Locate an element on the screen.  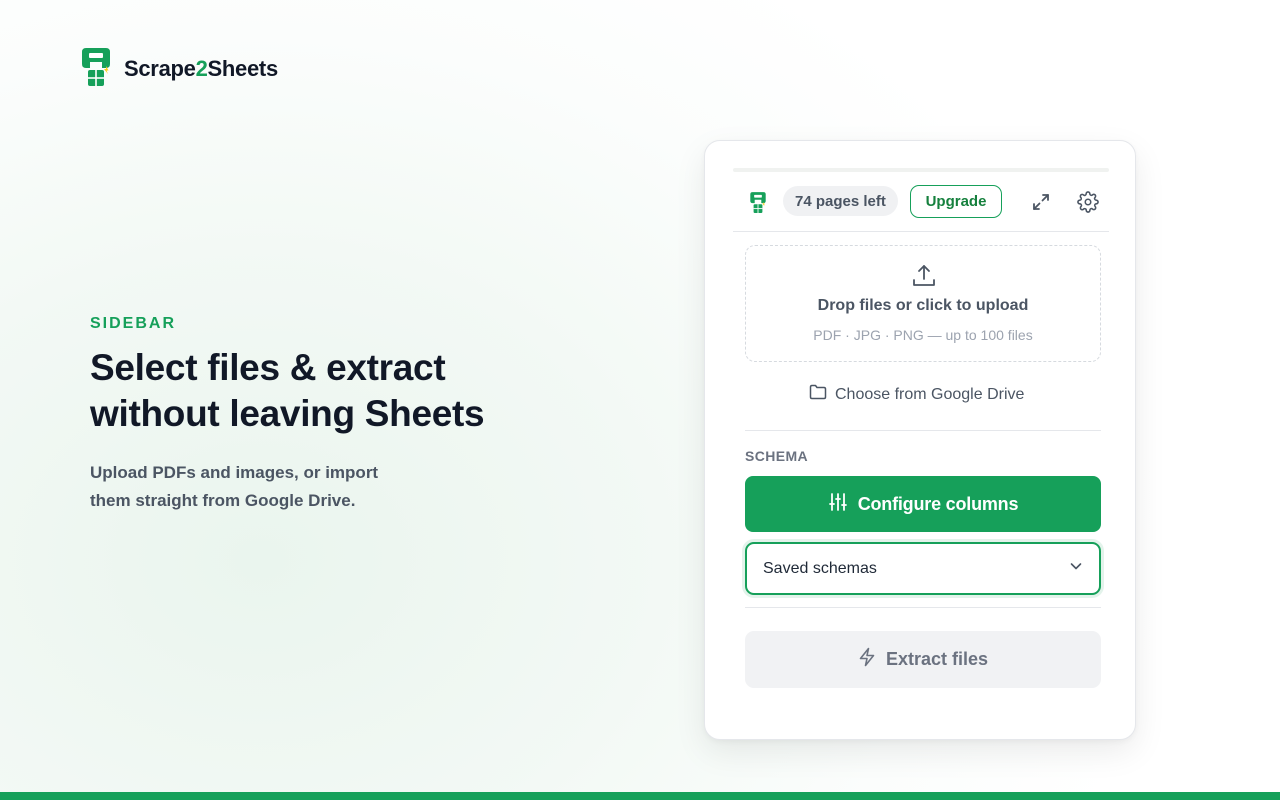
schema-section-label: SCHEMA is located at coordinates (777, 456).